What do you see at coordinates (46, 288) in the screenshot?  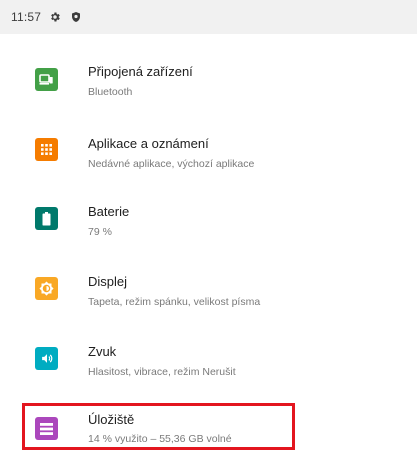 I see `brightness-icon` at bounding box center [46, 288].